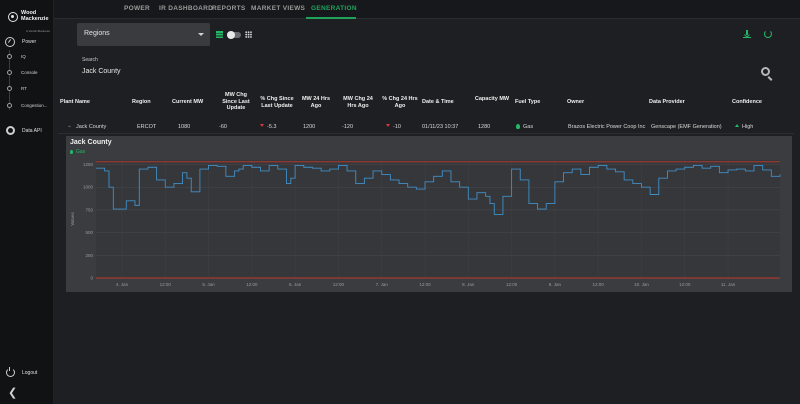 This screenshot has width=800, height=404. I want to click on cell-mw-chg-24h: -120, so click(348, 127).